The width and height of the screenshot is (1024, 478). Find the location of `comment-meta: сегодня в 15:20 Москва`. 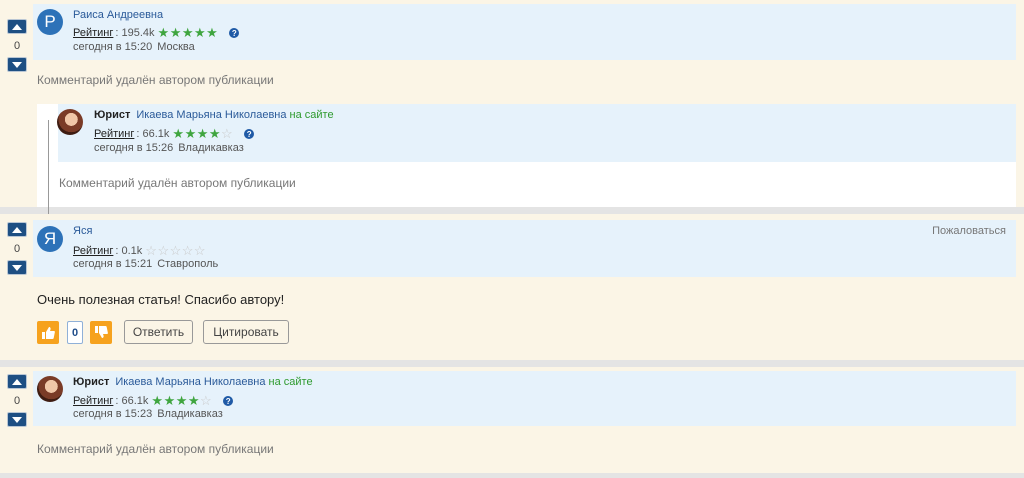

comment-meta: сегодня в 15:20 Москва is located at coordinates (134, 47).